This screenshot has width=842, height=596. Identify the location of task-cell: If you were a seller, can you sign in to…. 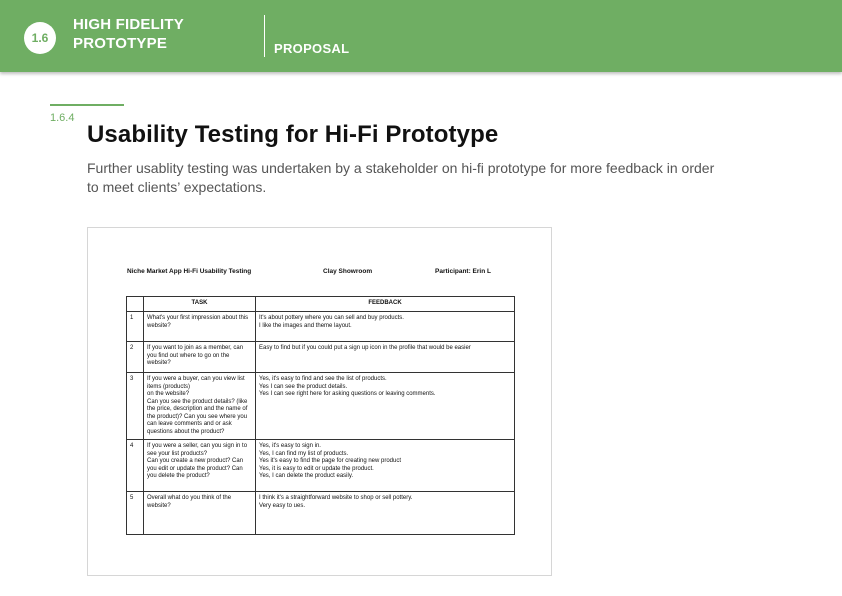
(199, 465).